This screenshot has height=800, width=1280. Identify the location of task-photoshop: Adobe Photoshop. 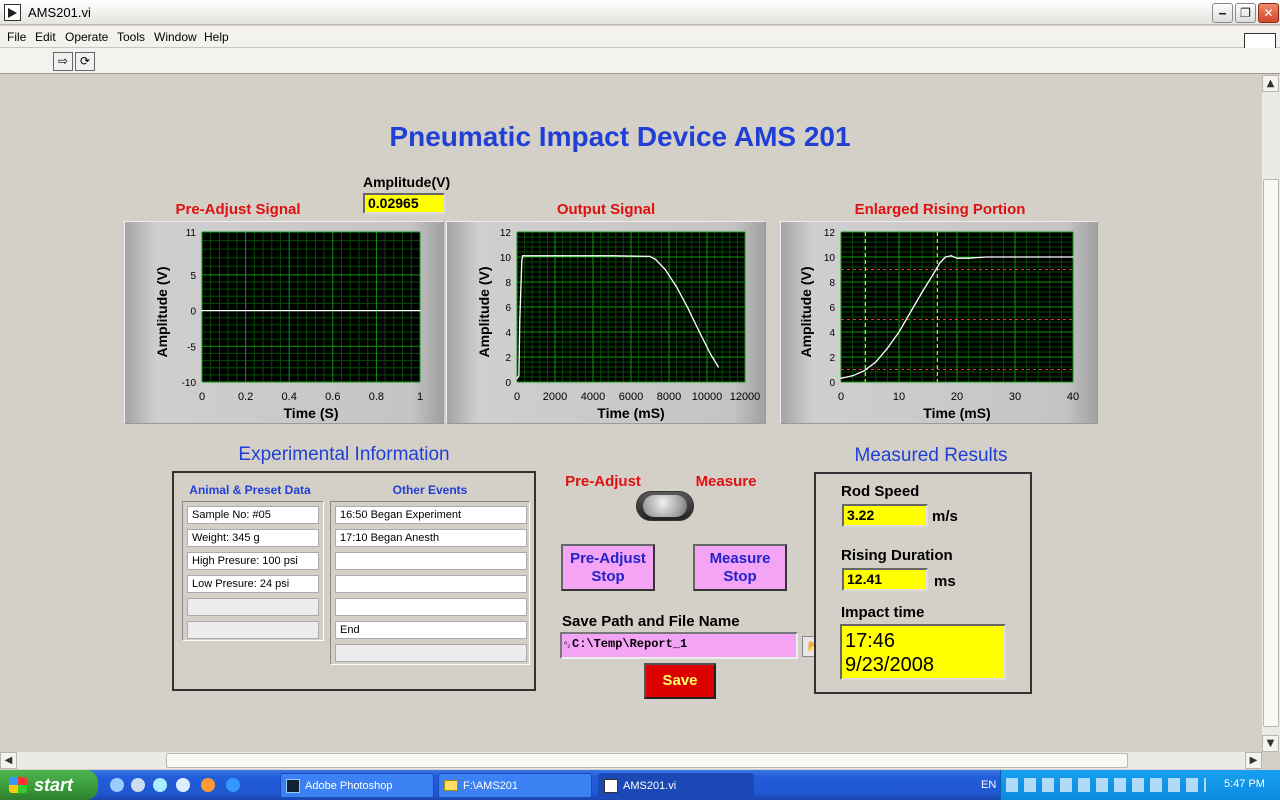
(357, 785).